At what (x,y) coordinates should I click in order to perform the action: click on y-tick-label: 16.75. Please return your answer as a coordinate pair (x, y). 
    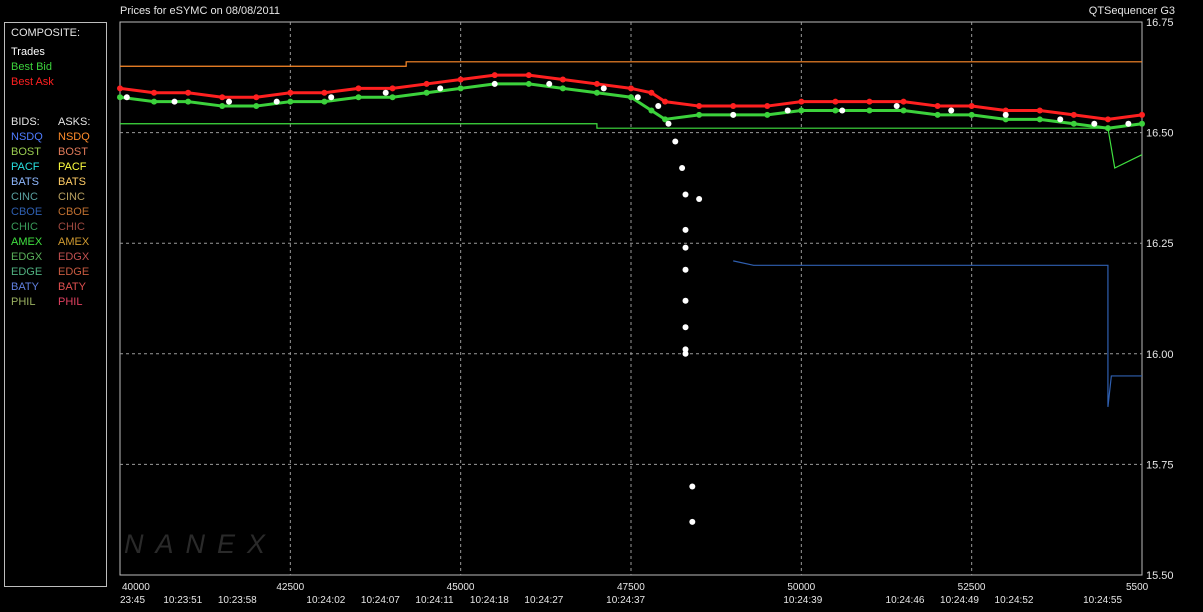
    Looking at the image, I should click on (1160, 23).